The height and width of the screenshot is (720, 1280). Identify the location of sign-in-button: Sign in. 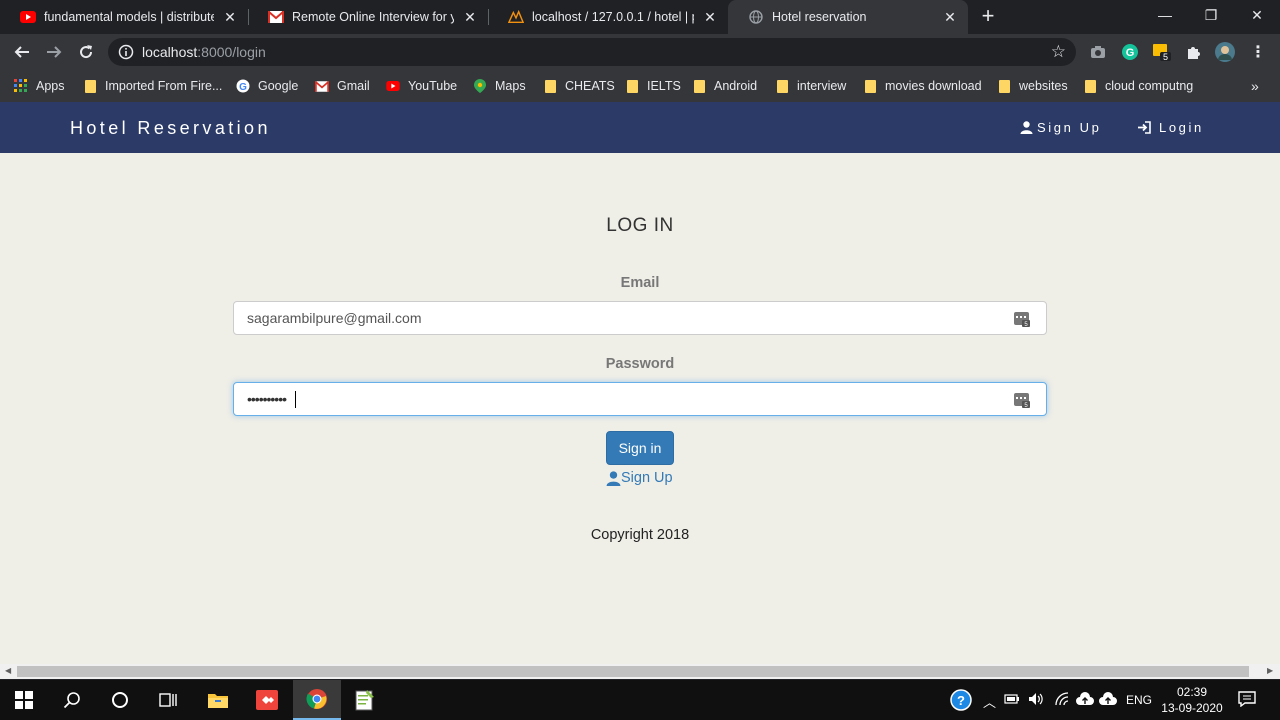
(640, 448).